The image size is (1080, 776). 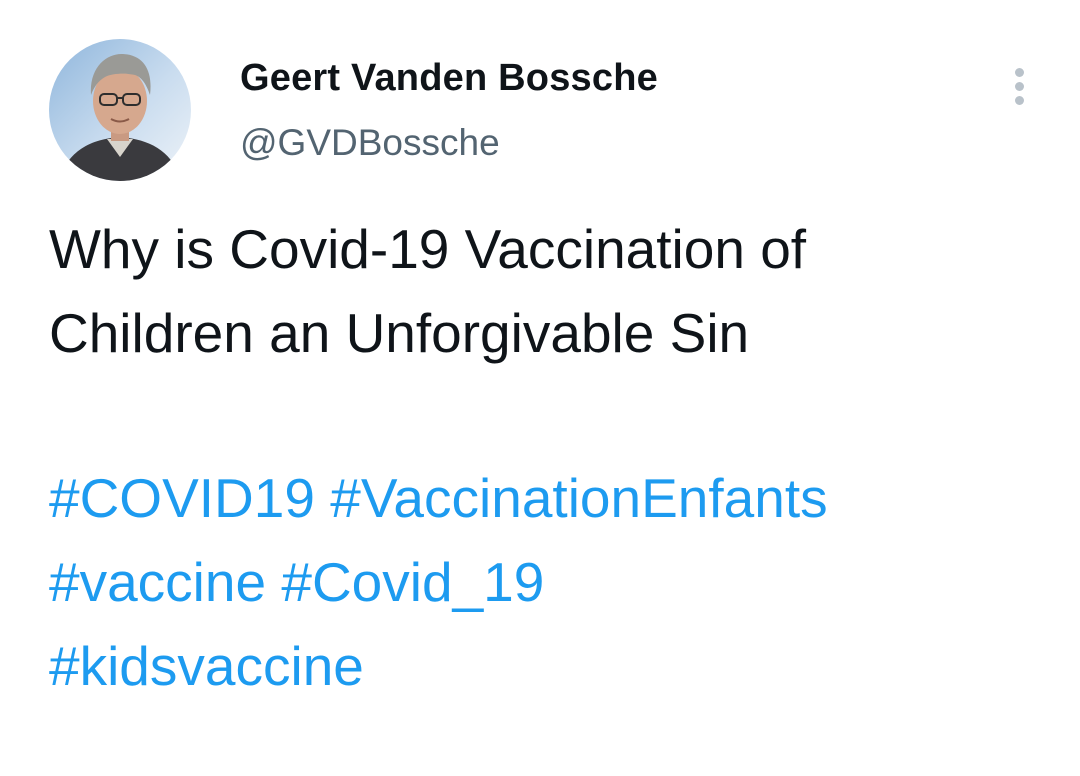 What do you see at coordinates (157, 582) in the screenshot?
I see `hashtag-link: #vaccine` at bounding box center [157, 582].